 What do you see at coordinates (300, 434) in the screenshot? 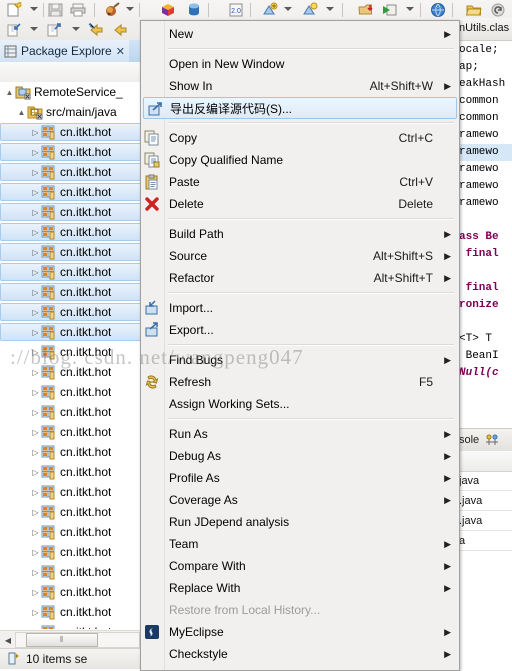
I see `menu-item: Run As ▶` at bounding box center [300, 434].